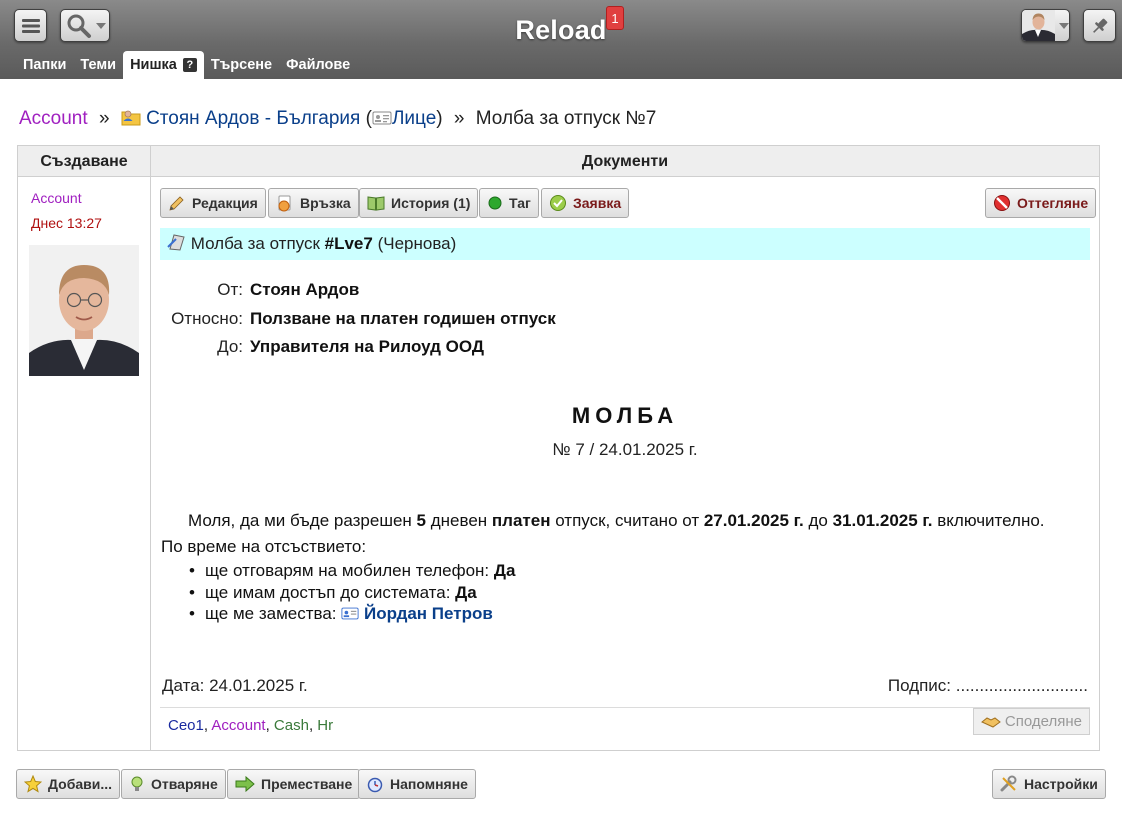 The height and width of the screenshot is (828, 1122). What do you see at coordinates (66, 223) in the screenshot?
I see `created-time: Днес 13:27` at bounding box center [66, 223].